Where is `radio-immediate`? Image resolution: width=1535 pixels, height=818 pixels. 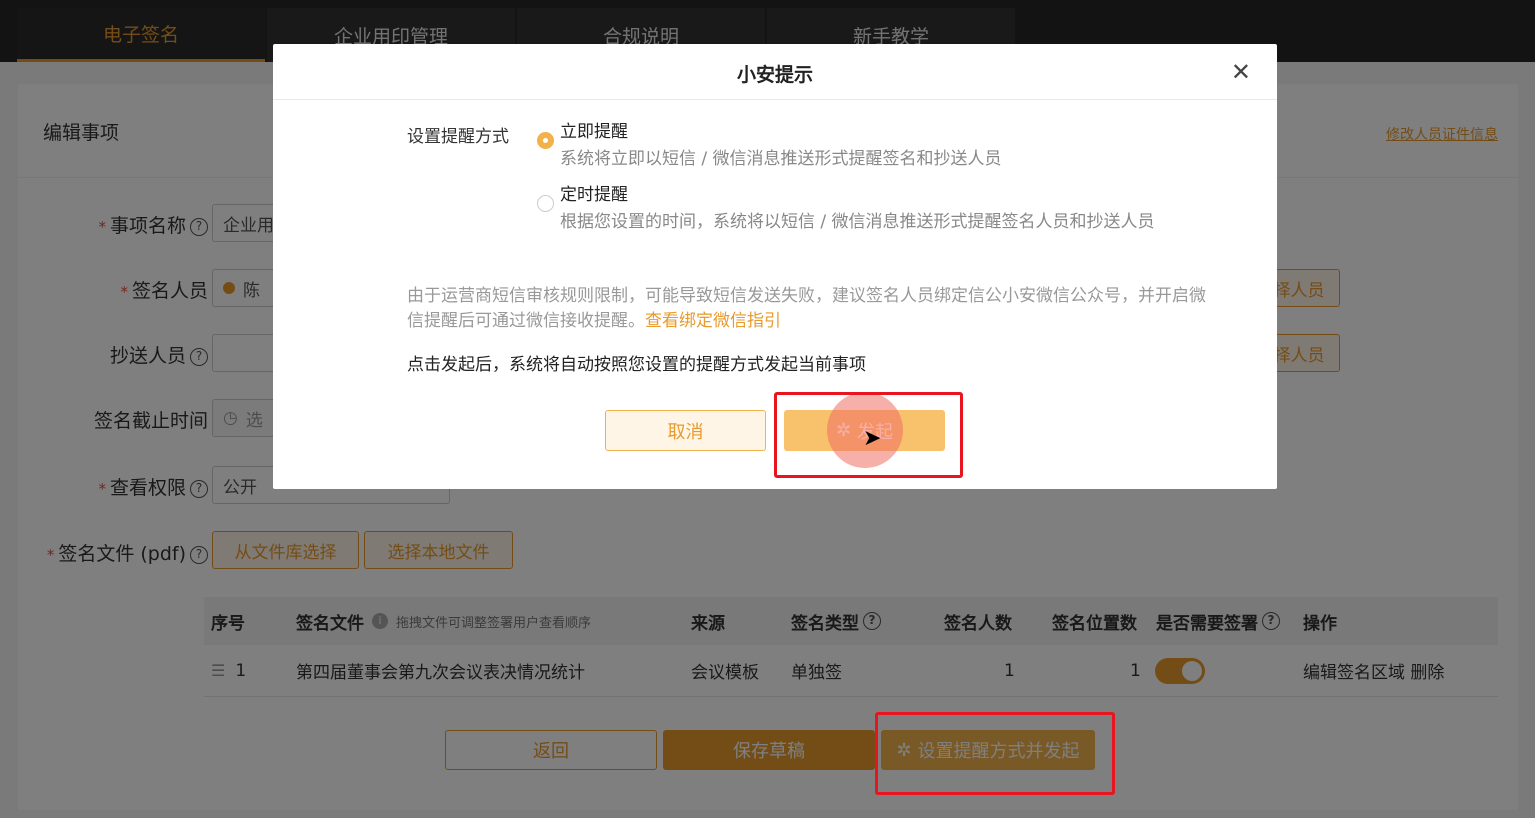 radio-immediate is located at coordinates (545, 140).